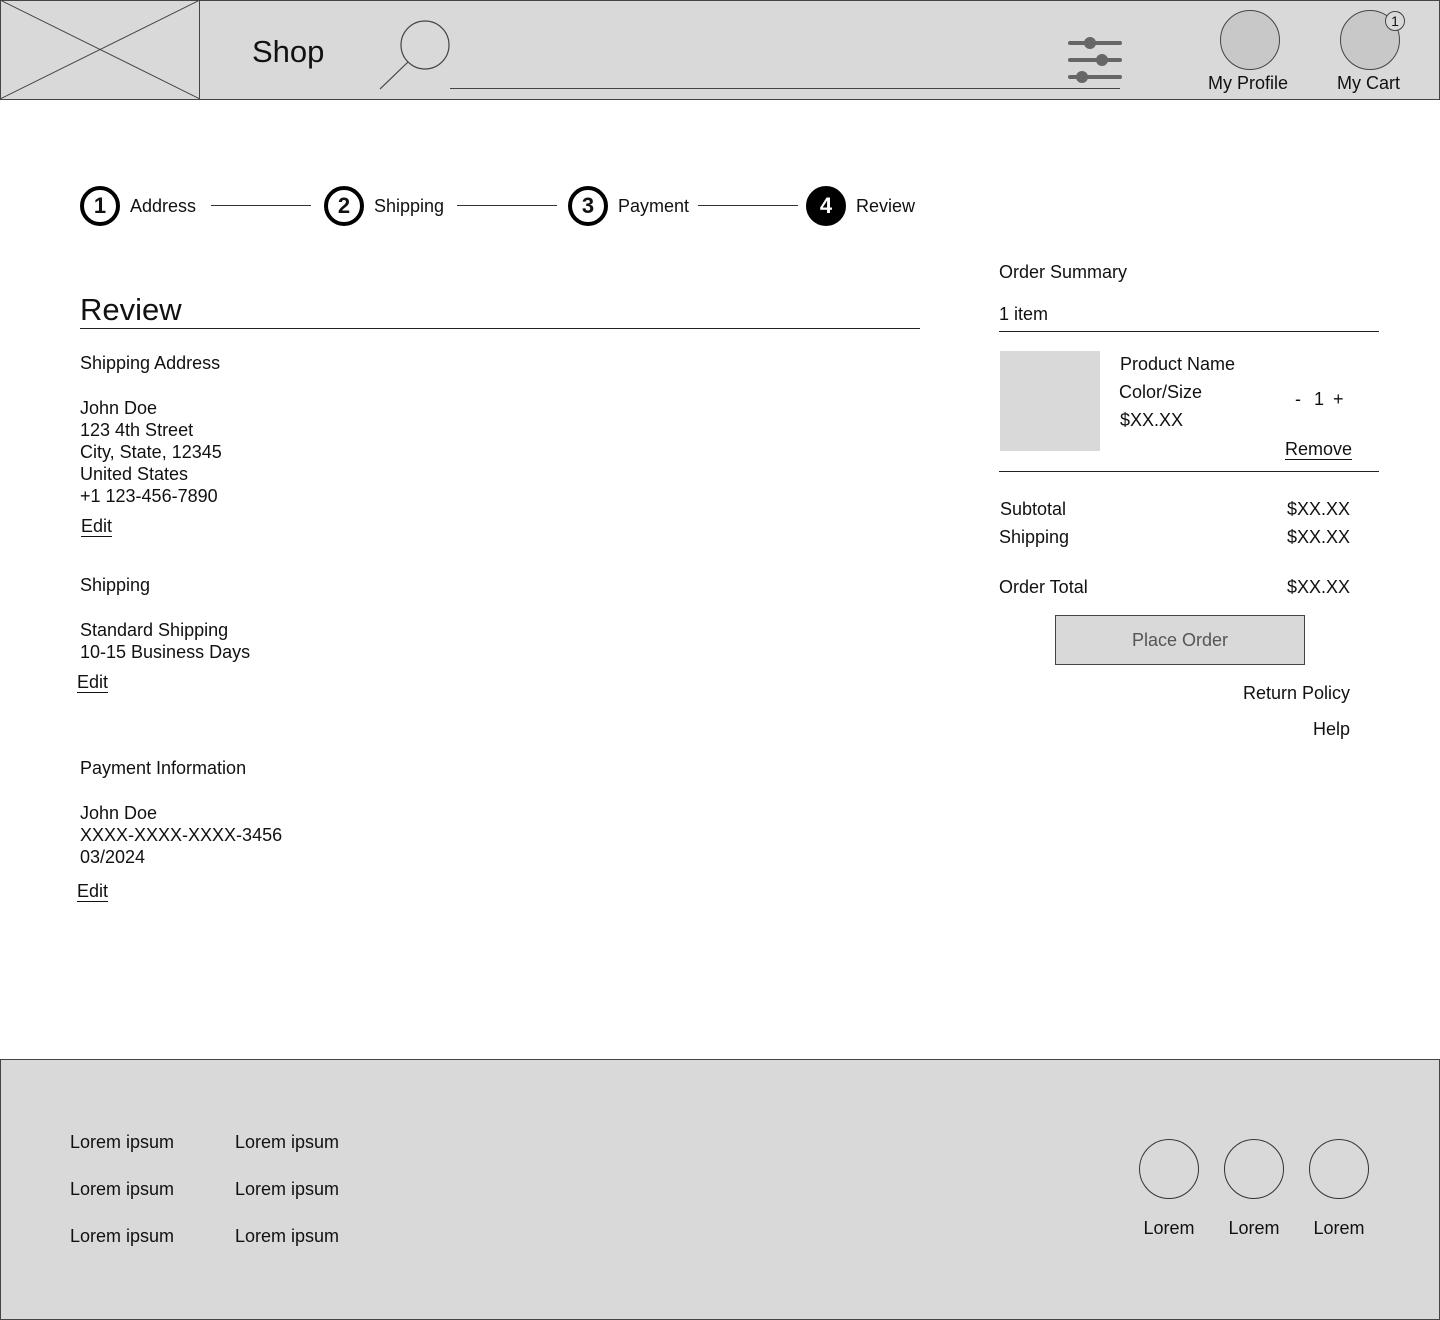 This screenshot has height=1320, width=1440. What do you see at coordinates (1296, 693) in the screenshot?
I see `return-policy-link: Return Policy` at bounding box center [1296, 693].